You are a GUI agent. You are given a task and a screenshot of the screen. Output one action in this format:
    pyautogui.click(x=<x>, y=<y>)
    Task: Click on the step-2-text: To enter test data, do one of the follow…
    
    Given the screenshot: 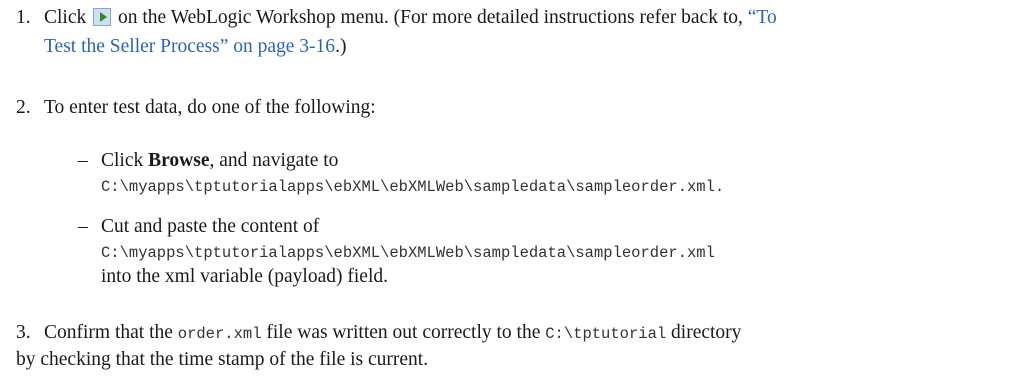 What is the action you would take?
    pyautogui.click(x=210, y=107)
    